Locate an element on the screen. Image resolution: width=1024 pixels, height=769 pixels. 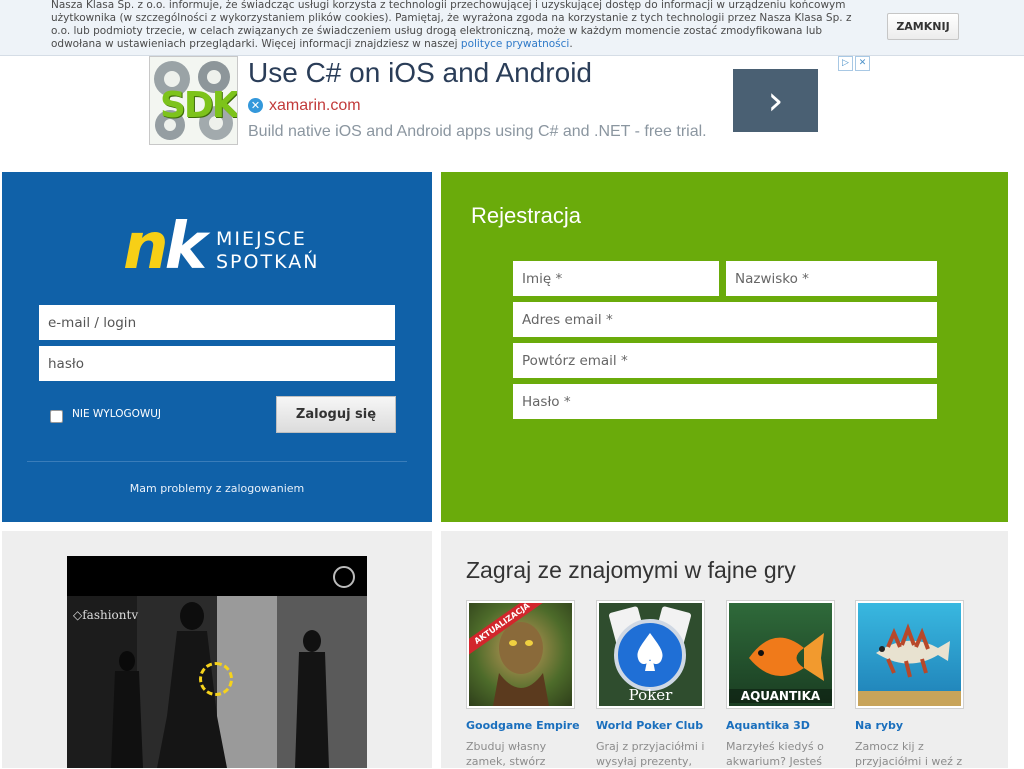
remember-me-checkbox is located at coordinates (56, 416).